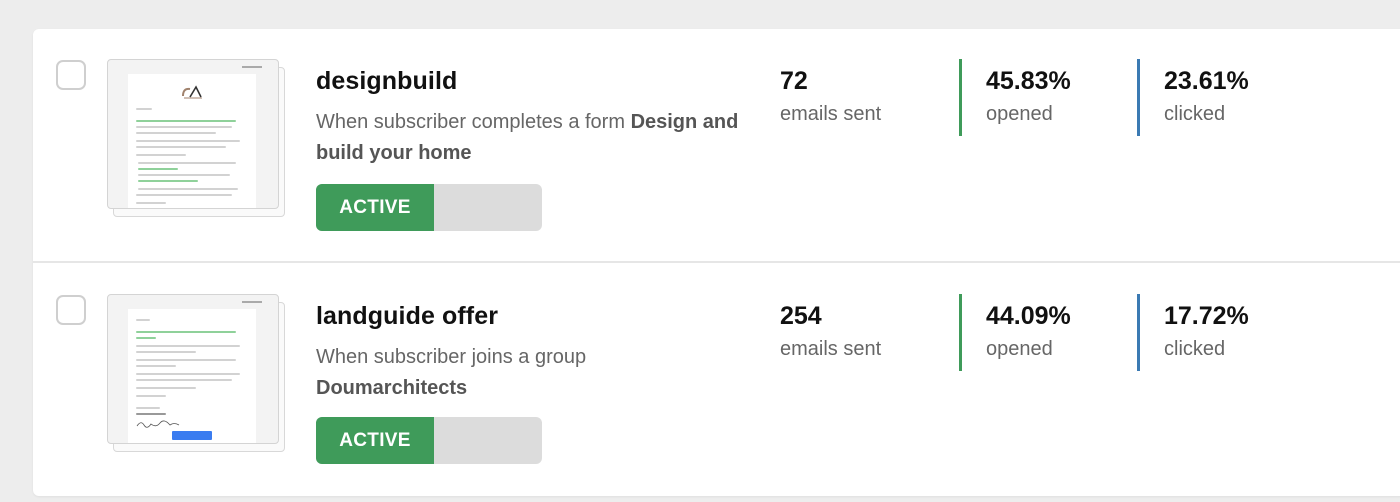 The image size is (1400, 502). I want to click on clicked-stat: 17.72% clicked, so click(1206, 333).